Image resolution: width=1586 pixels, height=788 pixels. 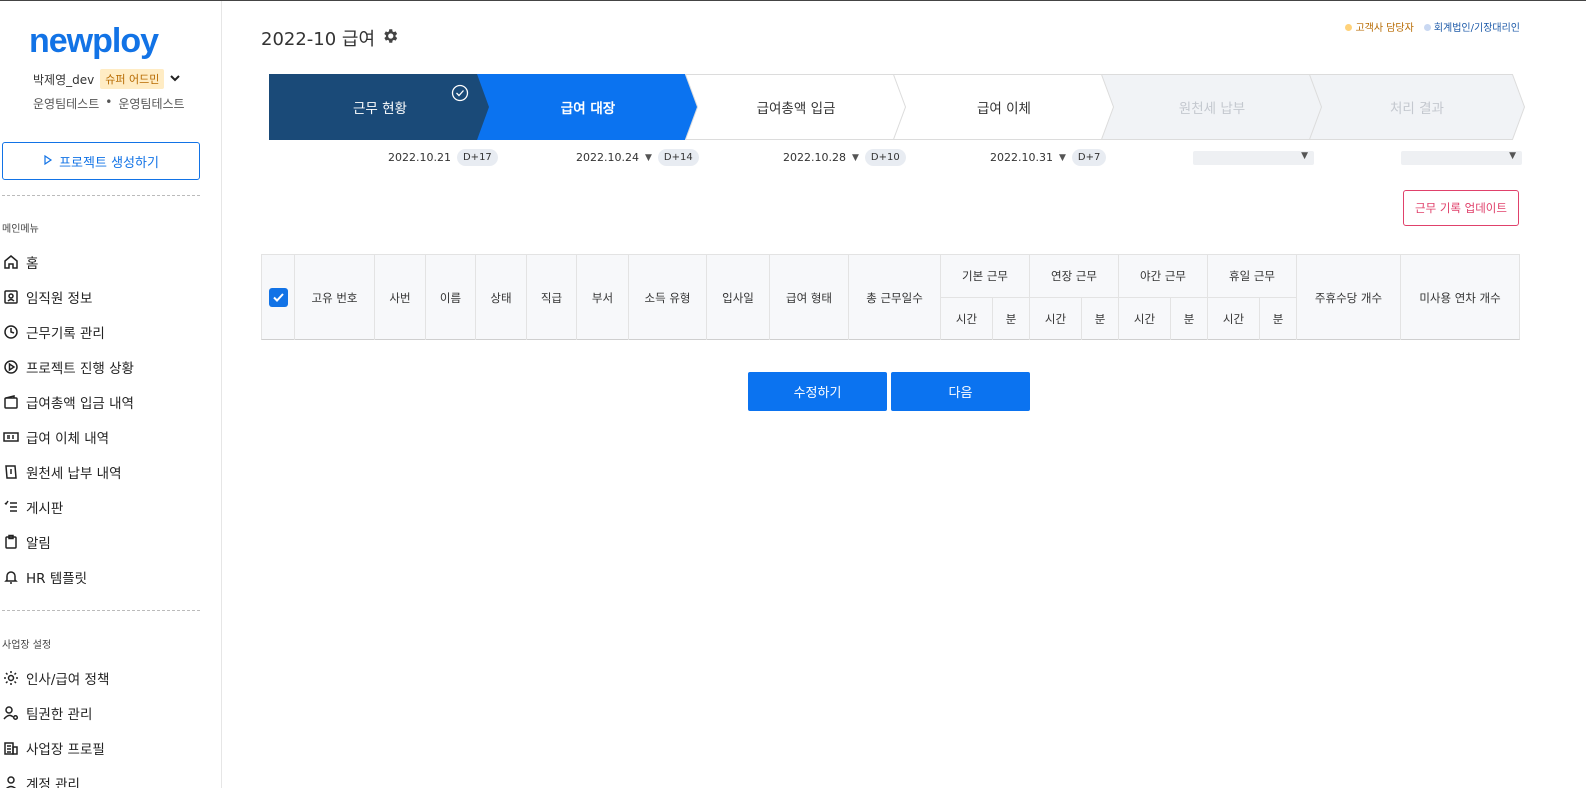 I want to click on step-date-select: 2022.10.31 ▼ D+7, so click(x=1048, y=157).